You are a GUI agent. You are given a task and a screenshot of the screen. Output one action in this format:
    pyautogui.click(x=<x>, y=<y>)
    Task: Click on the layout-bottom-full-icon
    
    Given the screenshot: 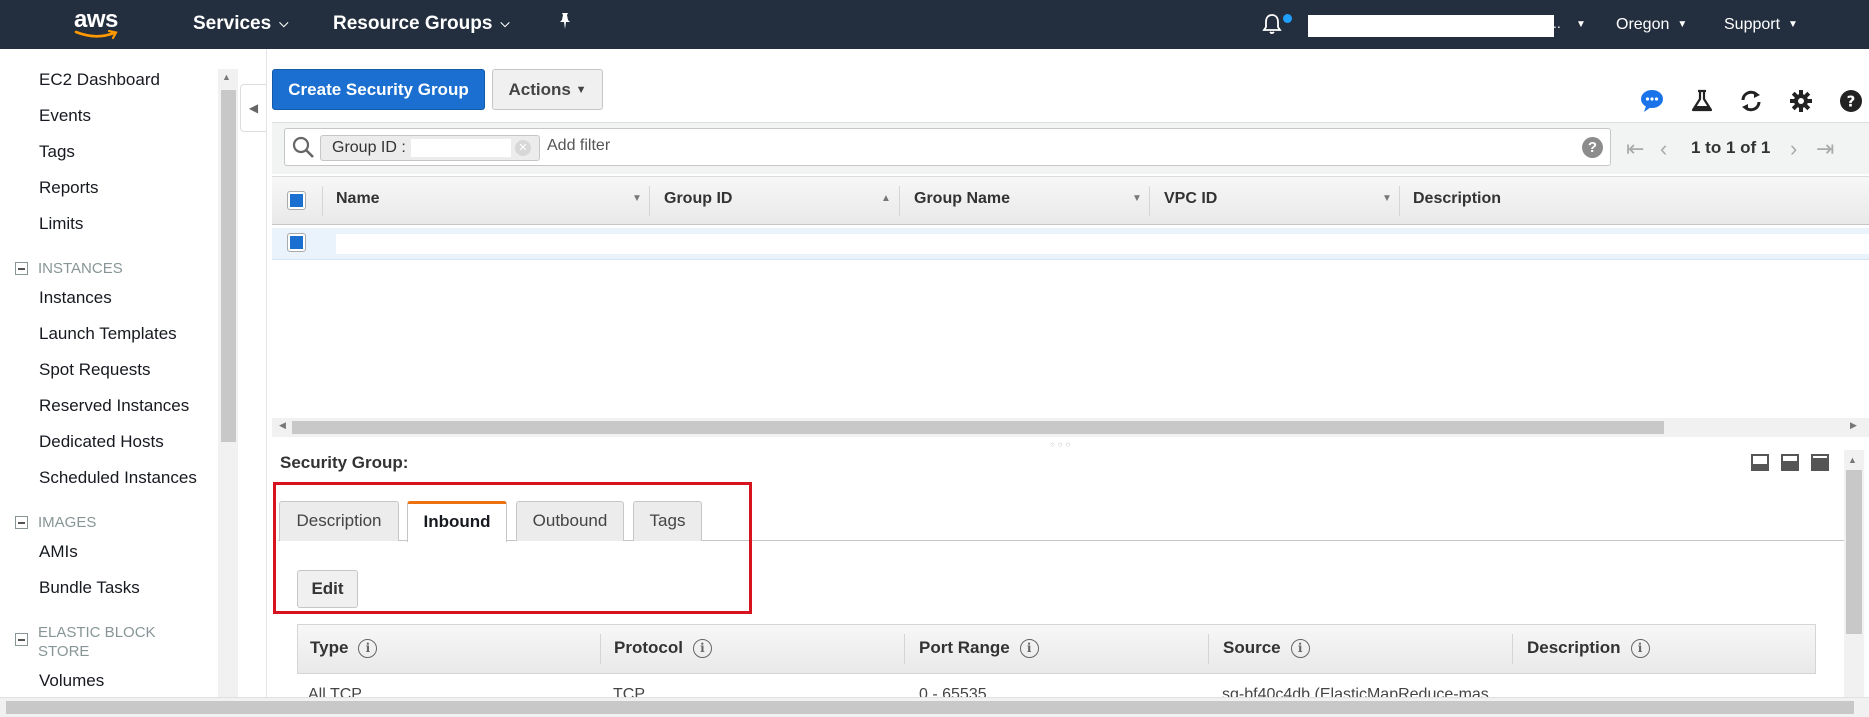 What is the action you would take?
    pyautogui.click(x=1820, y=462)
    